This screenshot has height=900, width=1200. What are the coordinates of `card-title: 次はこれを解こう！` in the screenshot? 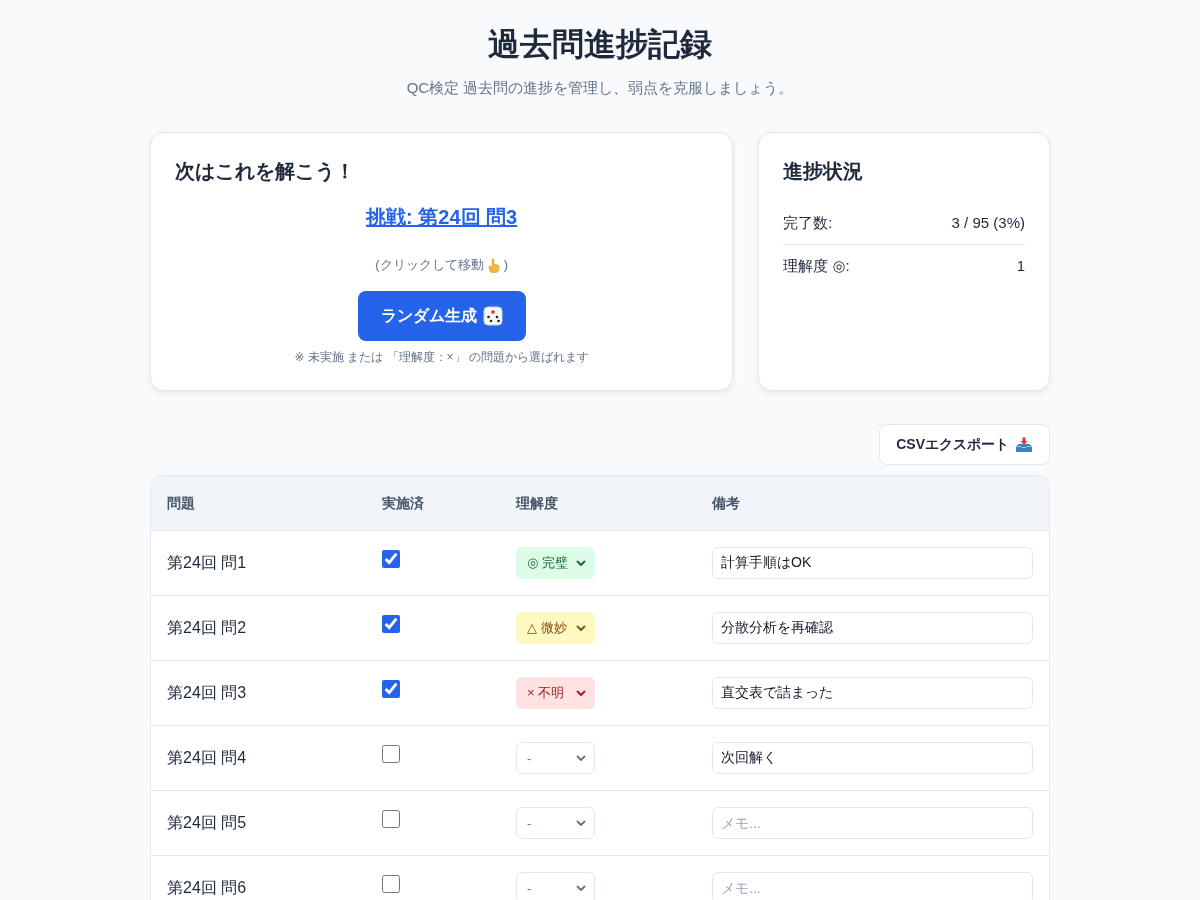 It's located at (265, 171).